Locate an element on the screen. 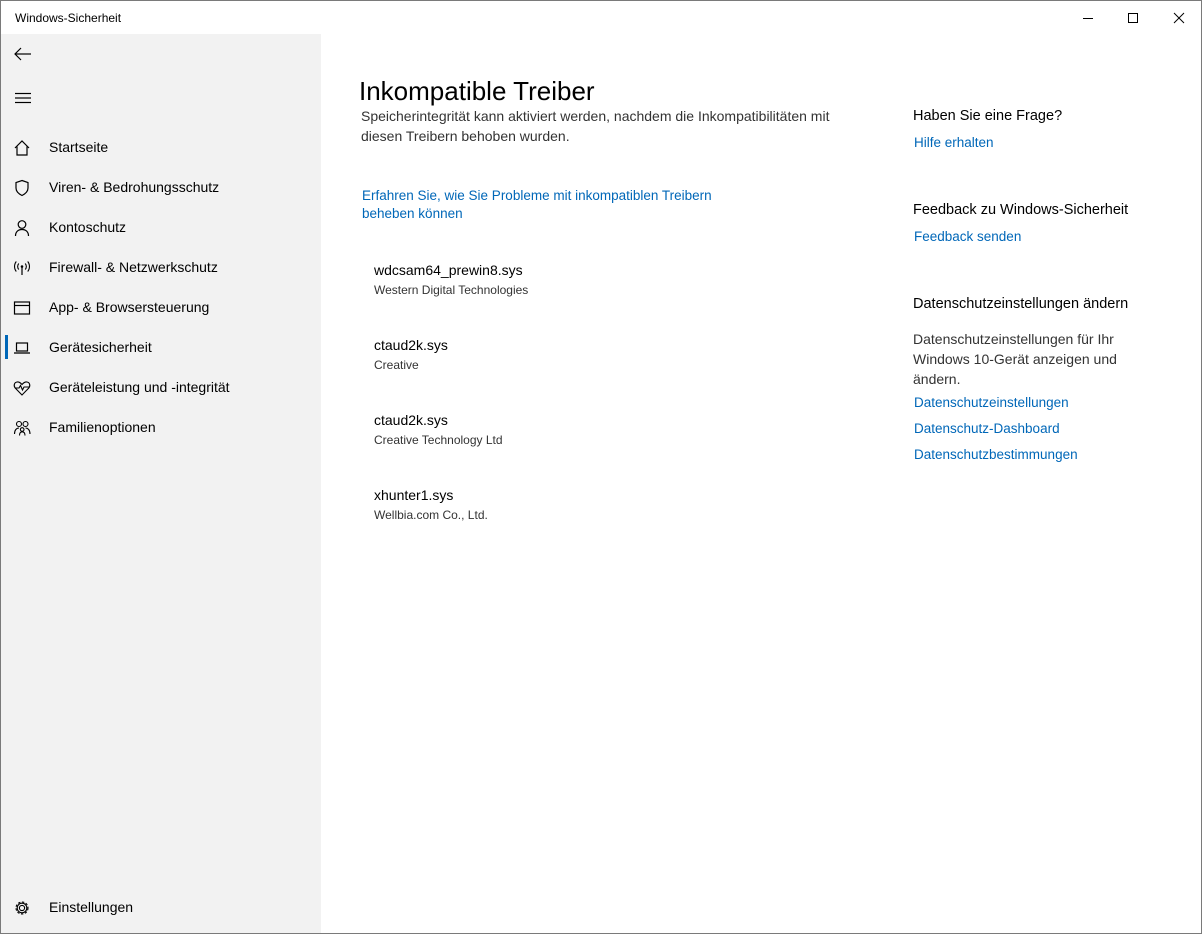 This screenshot has height=934, width=1202. close-button is located at coordinates (1178, 17).